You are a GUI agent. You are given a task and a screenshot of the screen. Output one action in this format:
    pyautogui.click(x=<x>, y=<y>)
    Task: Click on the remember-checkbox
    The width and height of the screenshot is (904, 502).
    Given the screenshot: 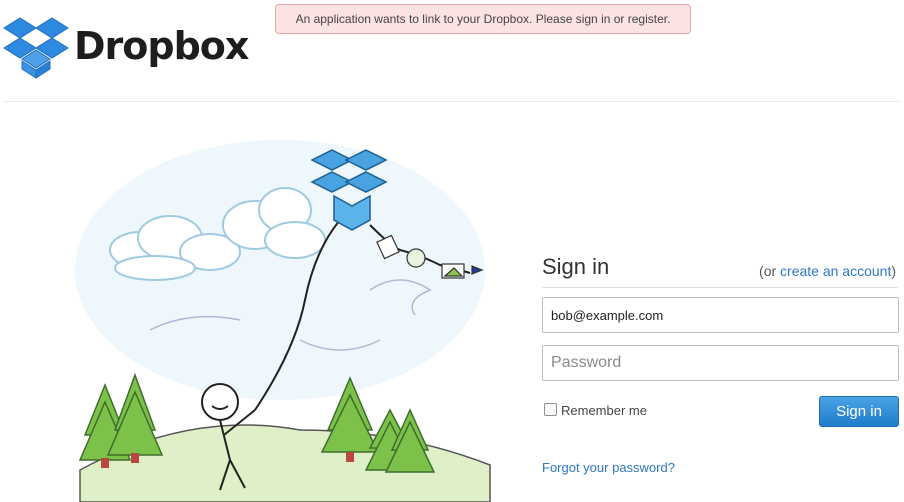 What is the action you would take?
    pyautogui.click(x=550, y=409)
    